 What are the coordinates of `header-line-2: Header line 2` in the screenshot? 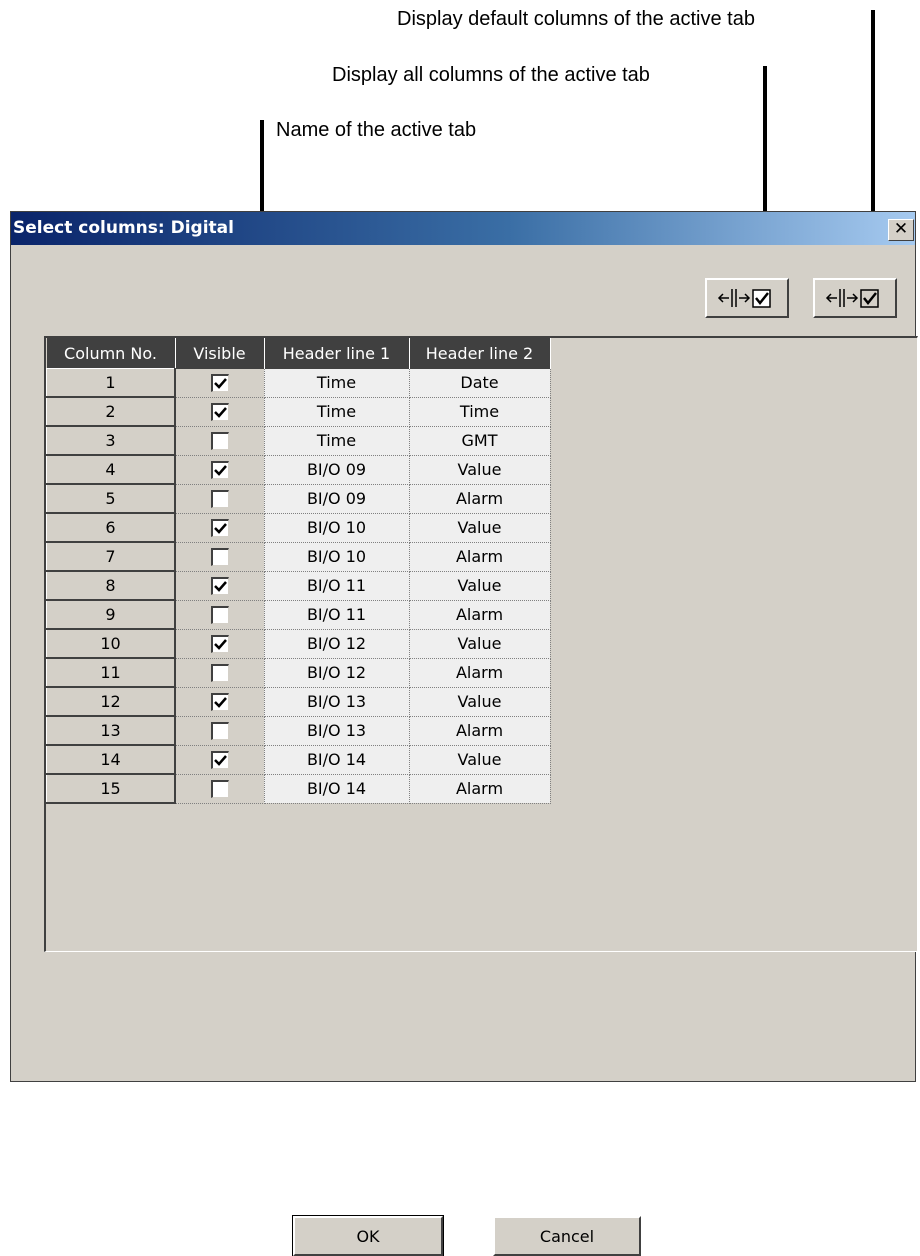 It's located at (480, 353).